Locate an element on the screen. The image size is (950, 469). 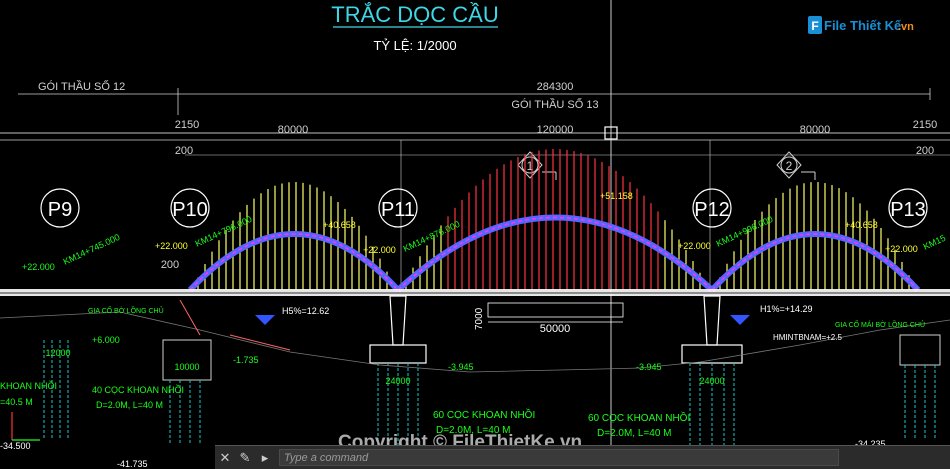
settings-wrench-icon: ✎ is located at coordinates (245, 458).